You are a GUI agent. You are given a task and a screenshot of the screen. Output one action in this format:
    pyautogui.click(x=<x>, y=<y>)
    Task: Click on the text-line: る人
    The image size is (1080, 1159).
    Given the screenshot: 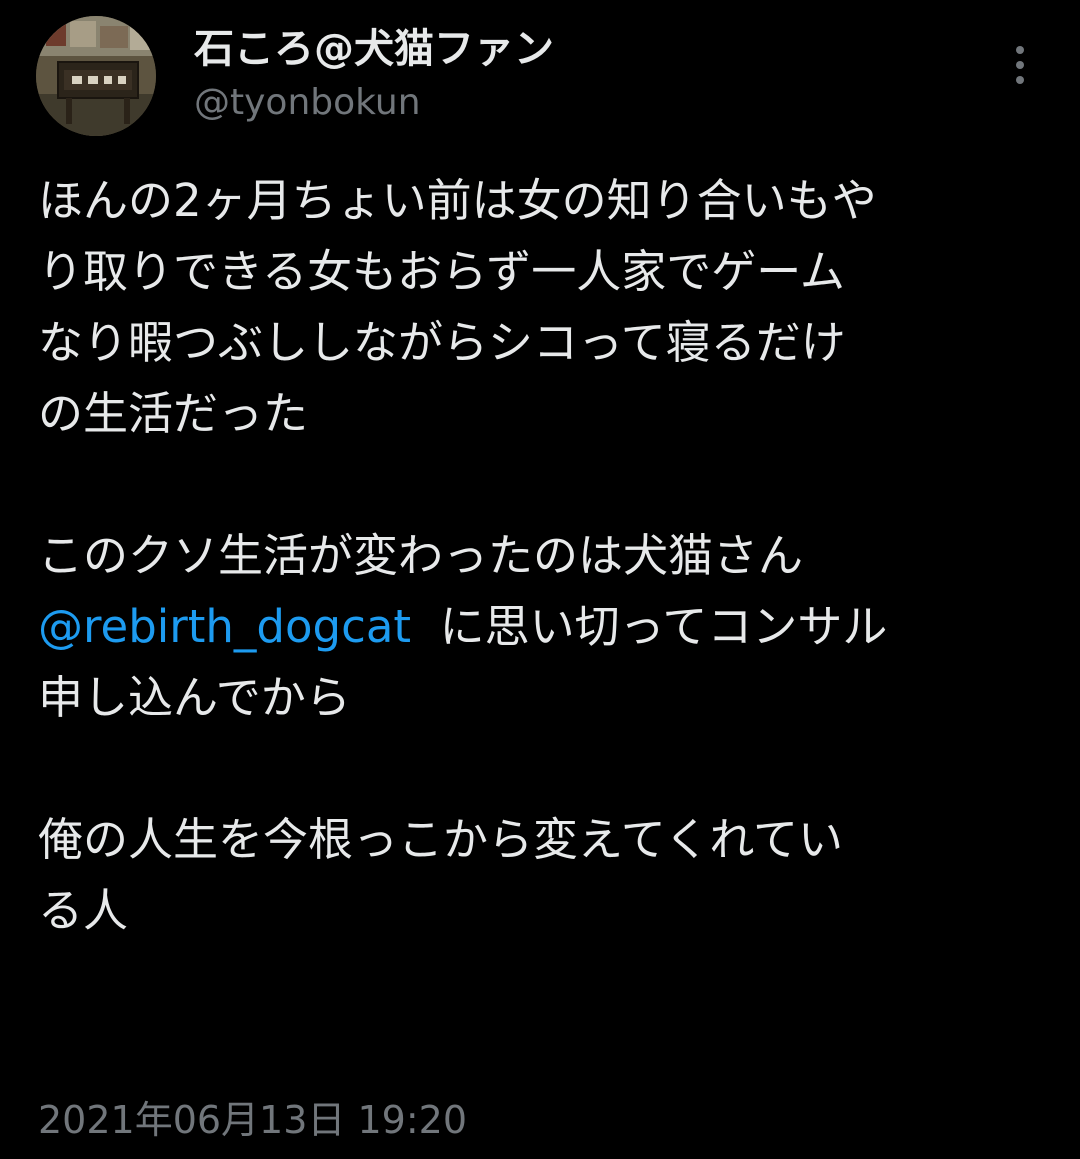 What is the action you would take?
    pyautogui.click(x=83, y=910)
    